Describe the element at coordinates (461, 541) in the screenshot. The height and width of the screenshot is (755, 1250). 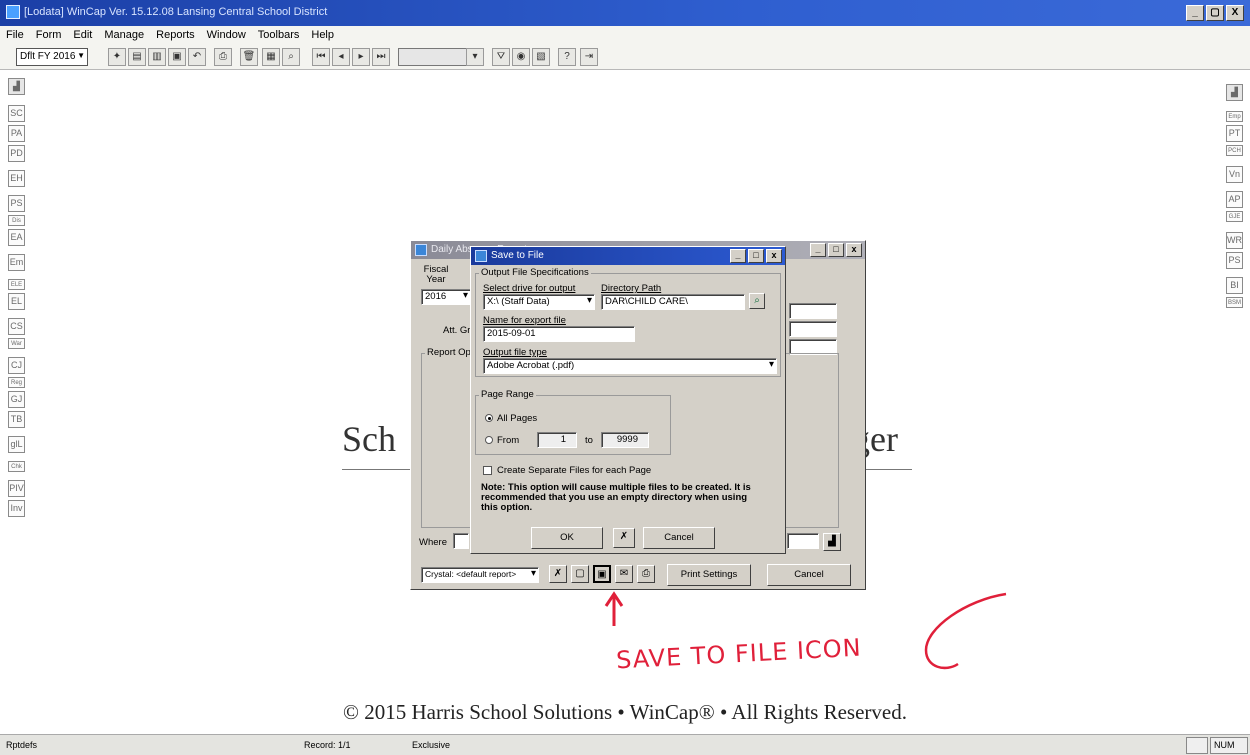
I see `where-input` at that location.